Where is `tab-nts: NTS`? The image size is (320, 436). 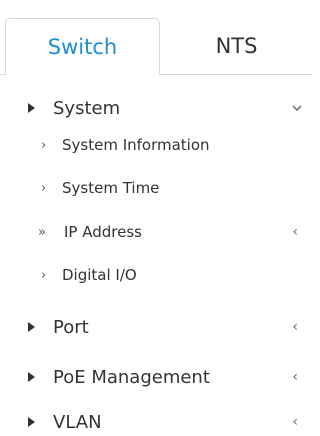
tab-nts: NTS is located at coordinates (236, 46).